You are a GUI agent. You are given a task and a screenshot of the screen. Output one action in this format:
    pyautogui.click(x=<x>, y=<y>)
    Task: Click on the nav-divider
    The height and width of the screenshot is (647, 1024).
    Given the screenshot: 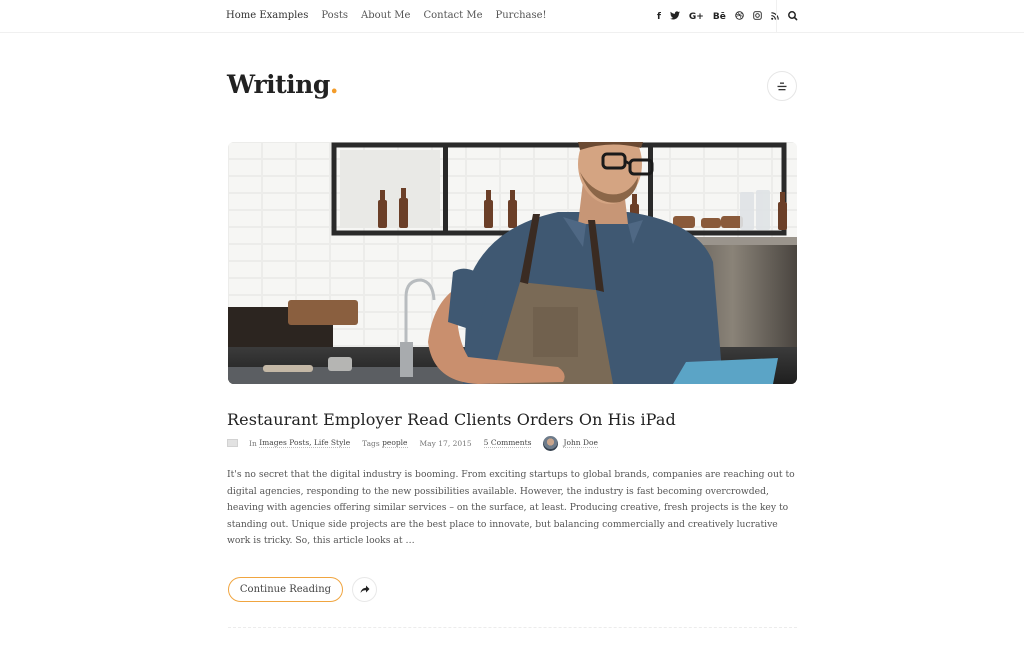 What is the action you would take?
    pyautogui.click(x=776, y=16)
    